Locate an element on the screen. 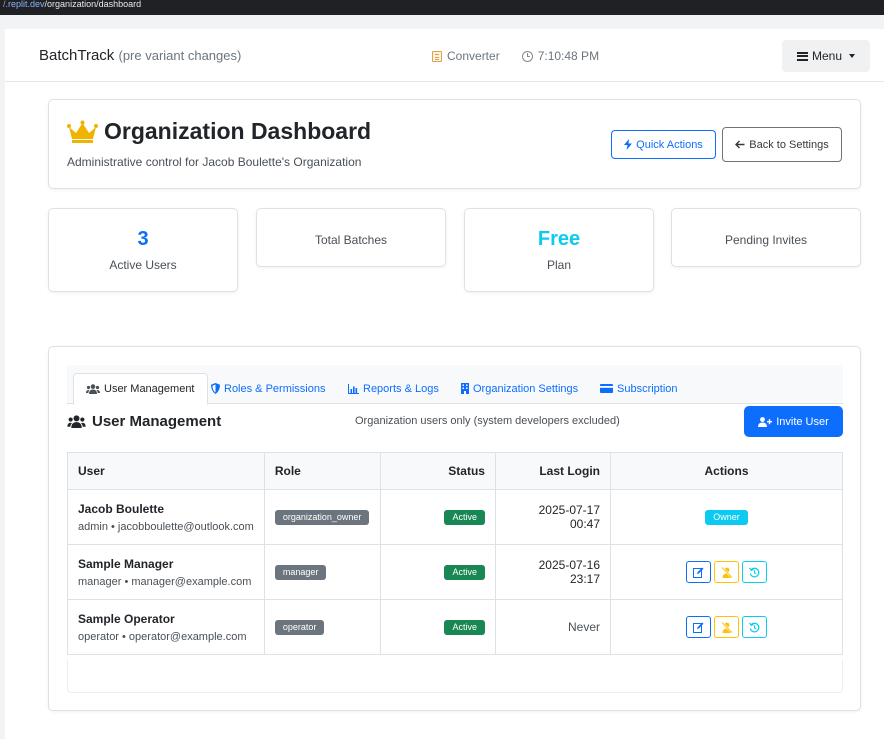  nav-center: Converter 7:10:48 PM is located at coordinates (515, 56).